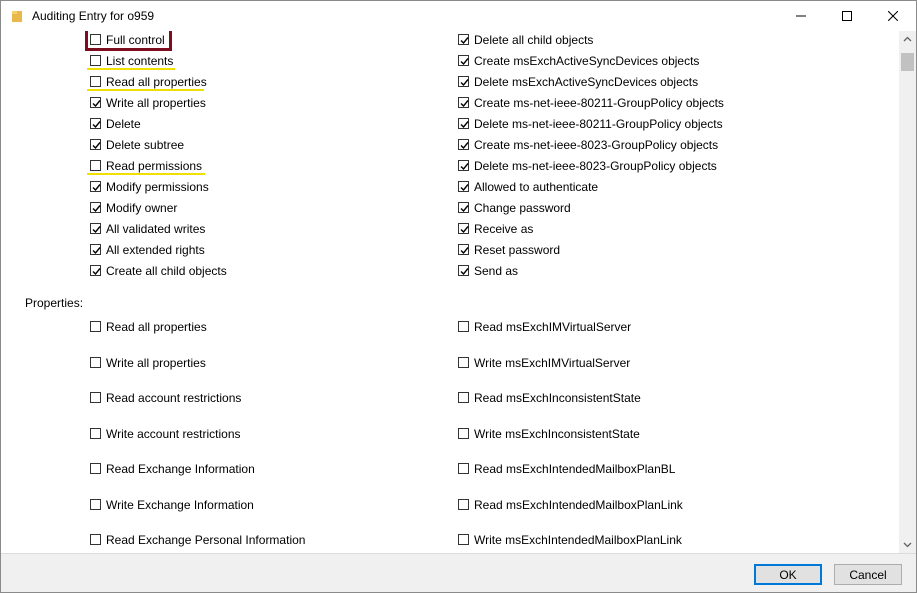 Image resolution: width=917 pixels, height=593 pixels. What do you see at coordinates (496, 271) in the screenshot?
I see `checkbox-label: Send as` at bounding box center [496, 271].